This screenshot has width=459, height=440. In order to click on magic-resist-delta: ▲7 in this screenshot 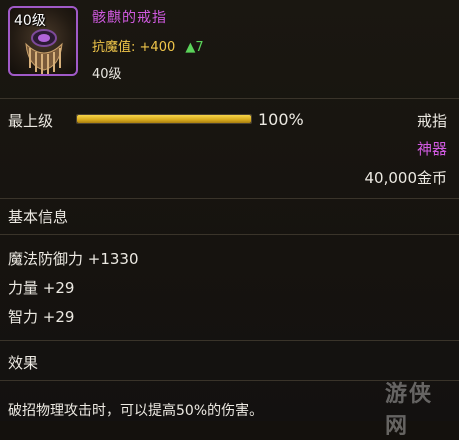, I will do `click(194, 47)`.